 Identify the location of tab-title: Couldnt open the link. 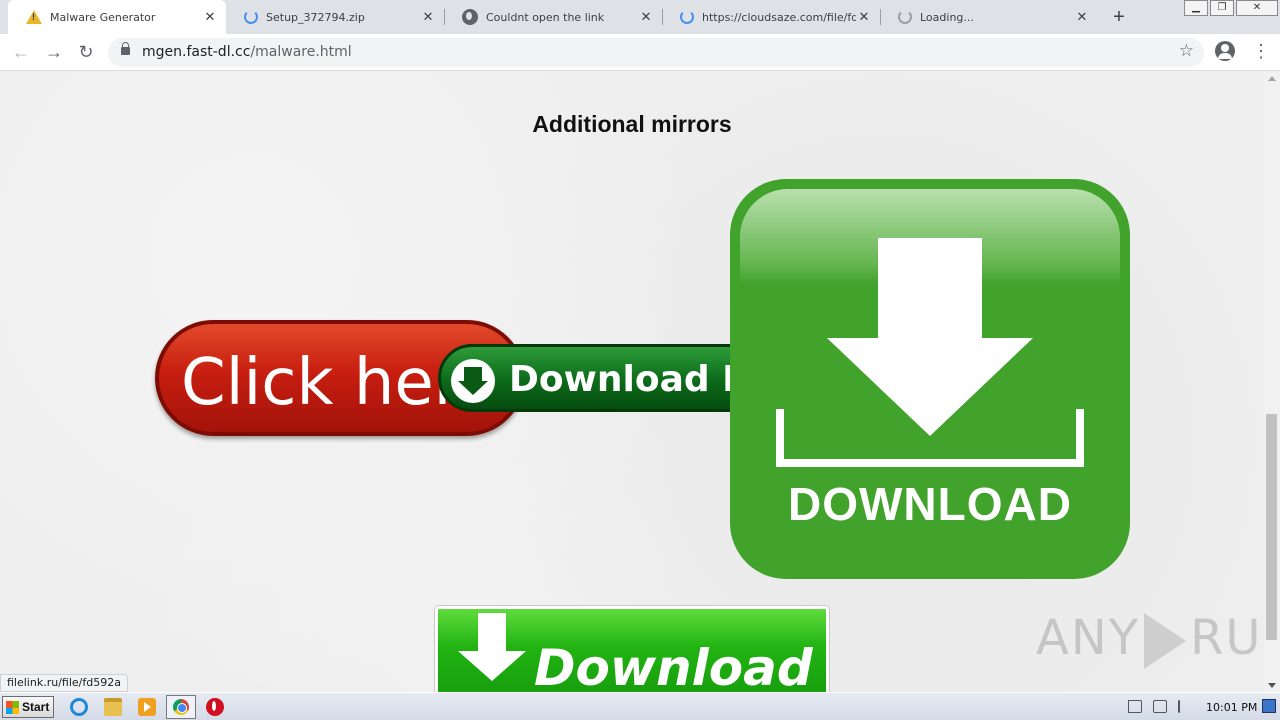
(545, 17).